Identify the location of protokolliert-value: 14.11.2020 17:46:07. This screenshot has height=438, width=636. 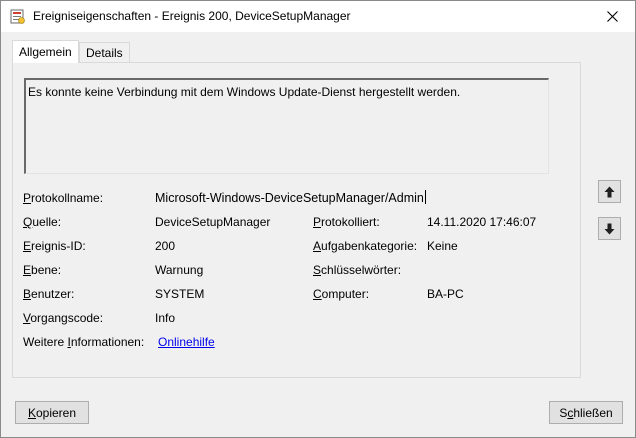
(481, 222).